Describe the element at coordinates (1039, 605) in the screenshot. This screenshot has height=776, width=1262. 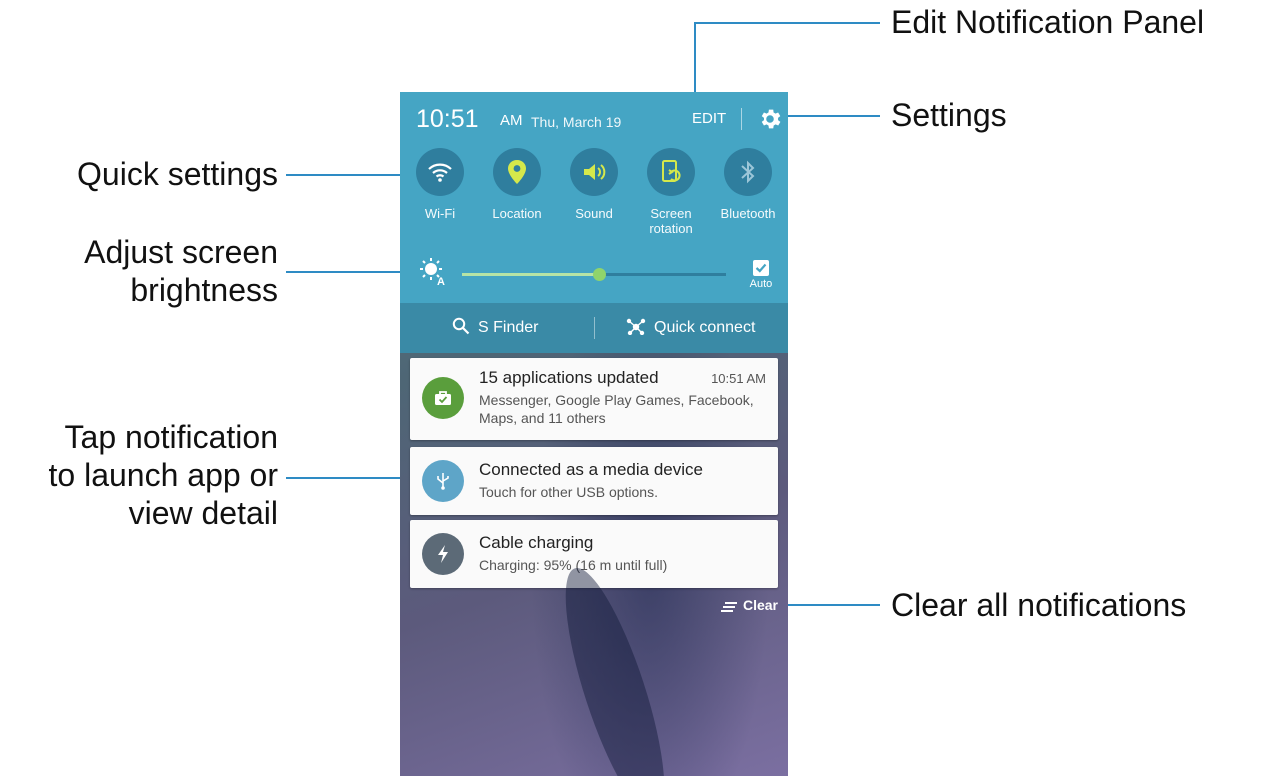
I see `callout-clear-all: Clear all notifications` at that location.